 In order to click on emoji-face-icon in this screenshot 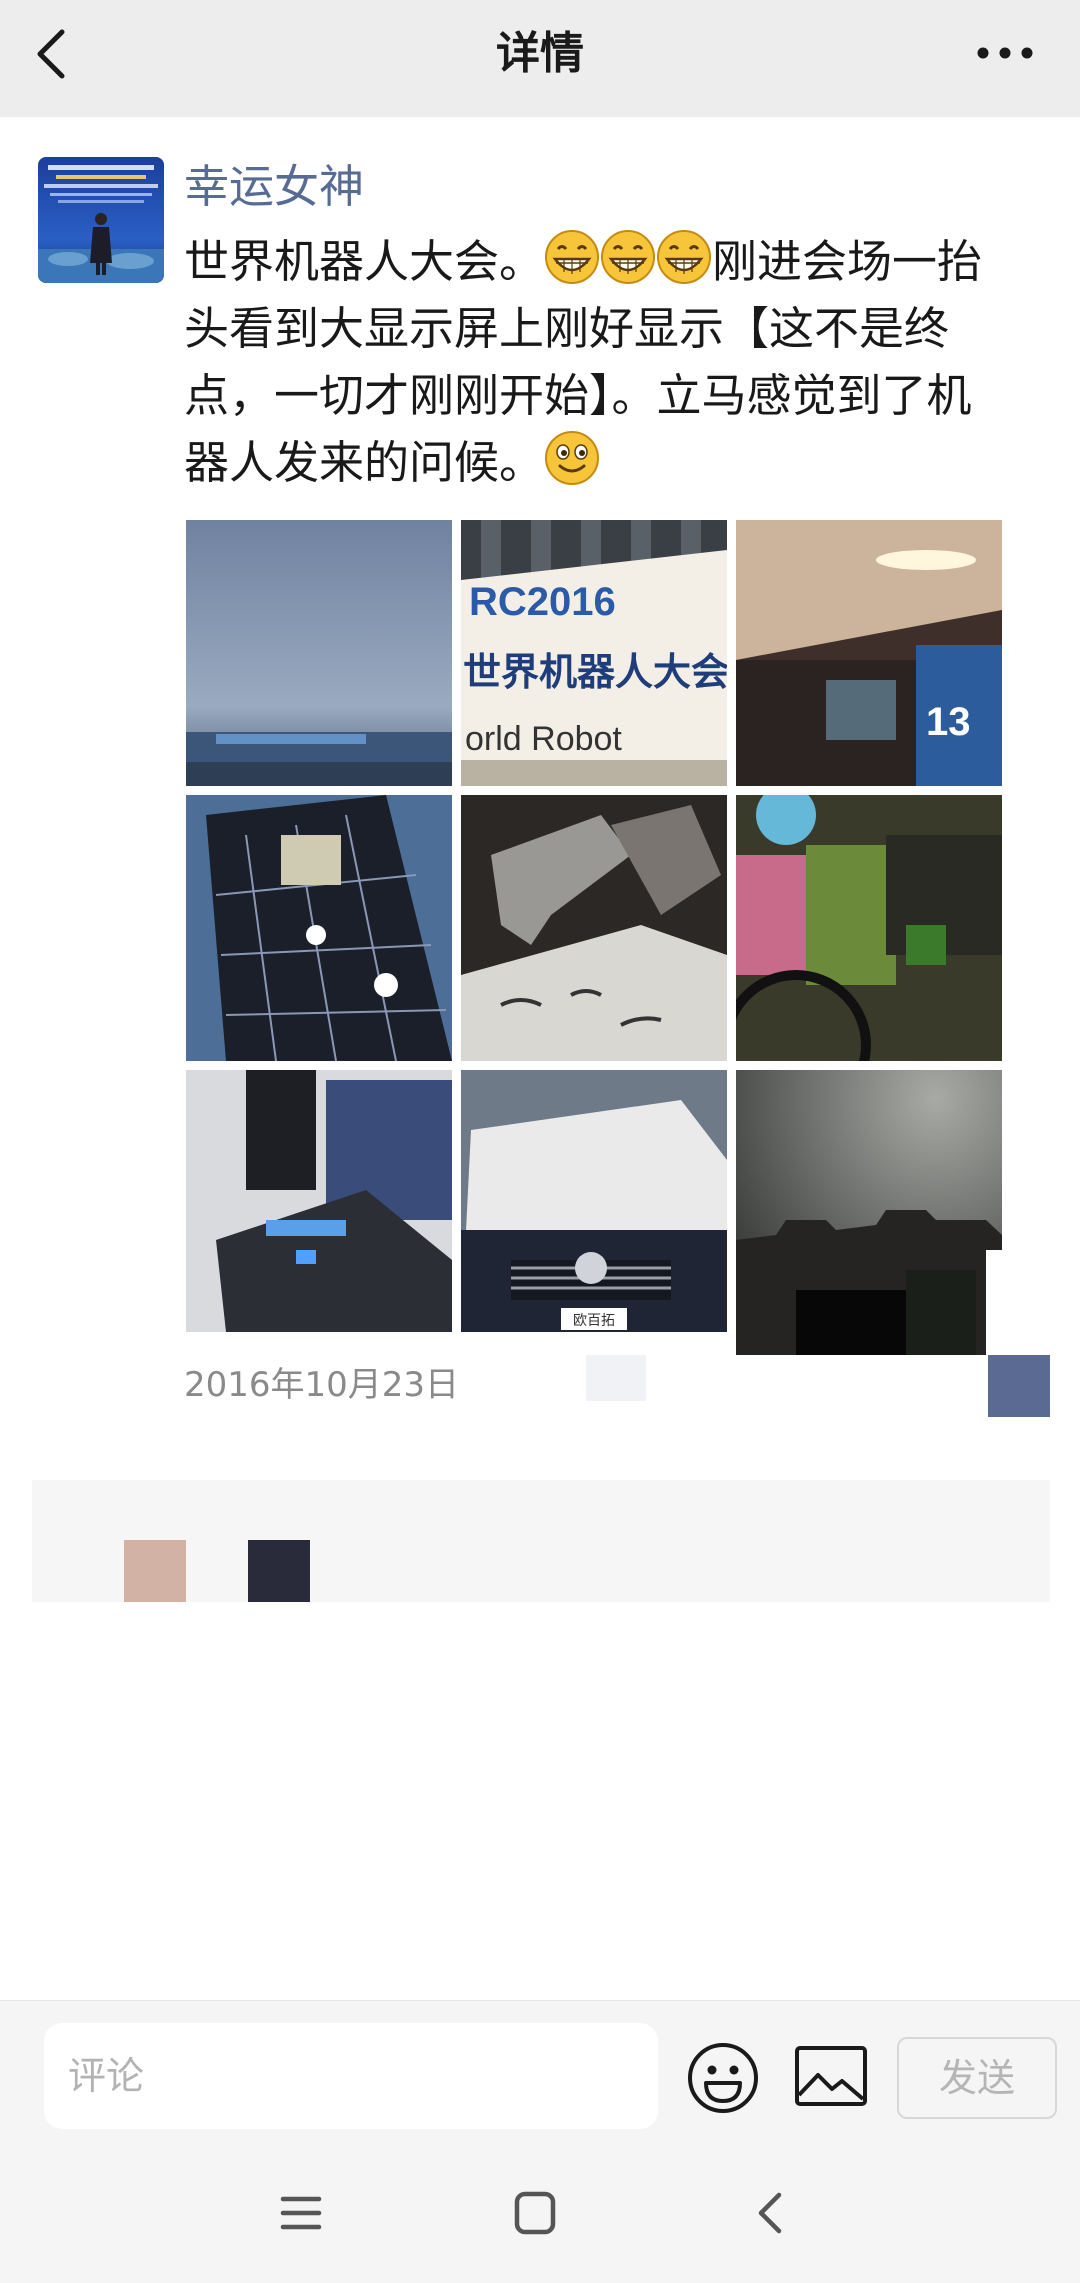, I will do `click(723, 2078)`.